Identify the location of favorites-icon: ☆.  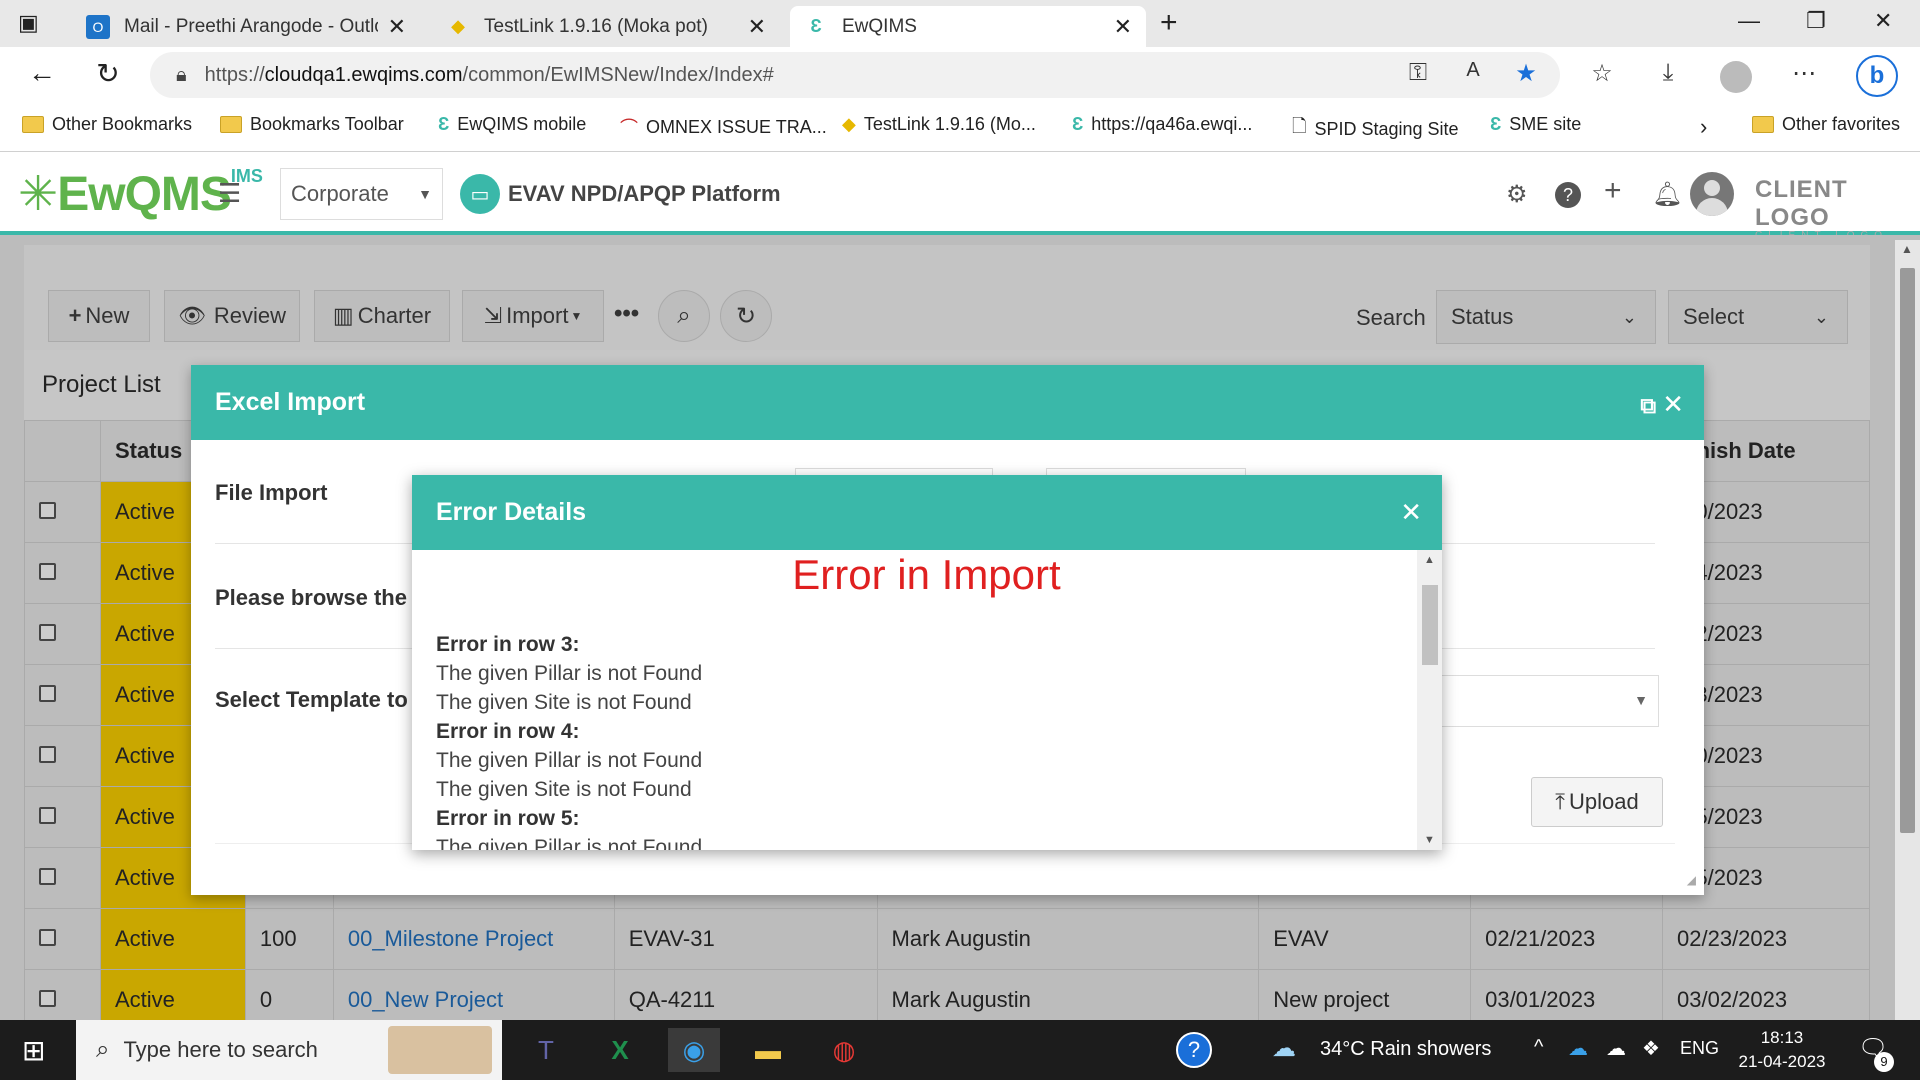
(1602, 73).